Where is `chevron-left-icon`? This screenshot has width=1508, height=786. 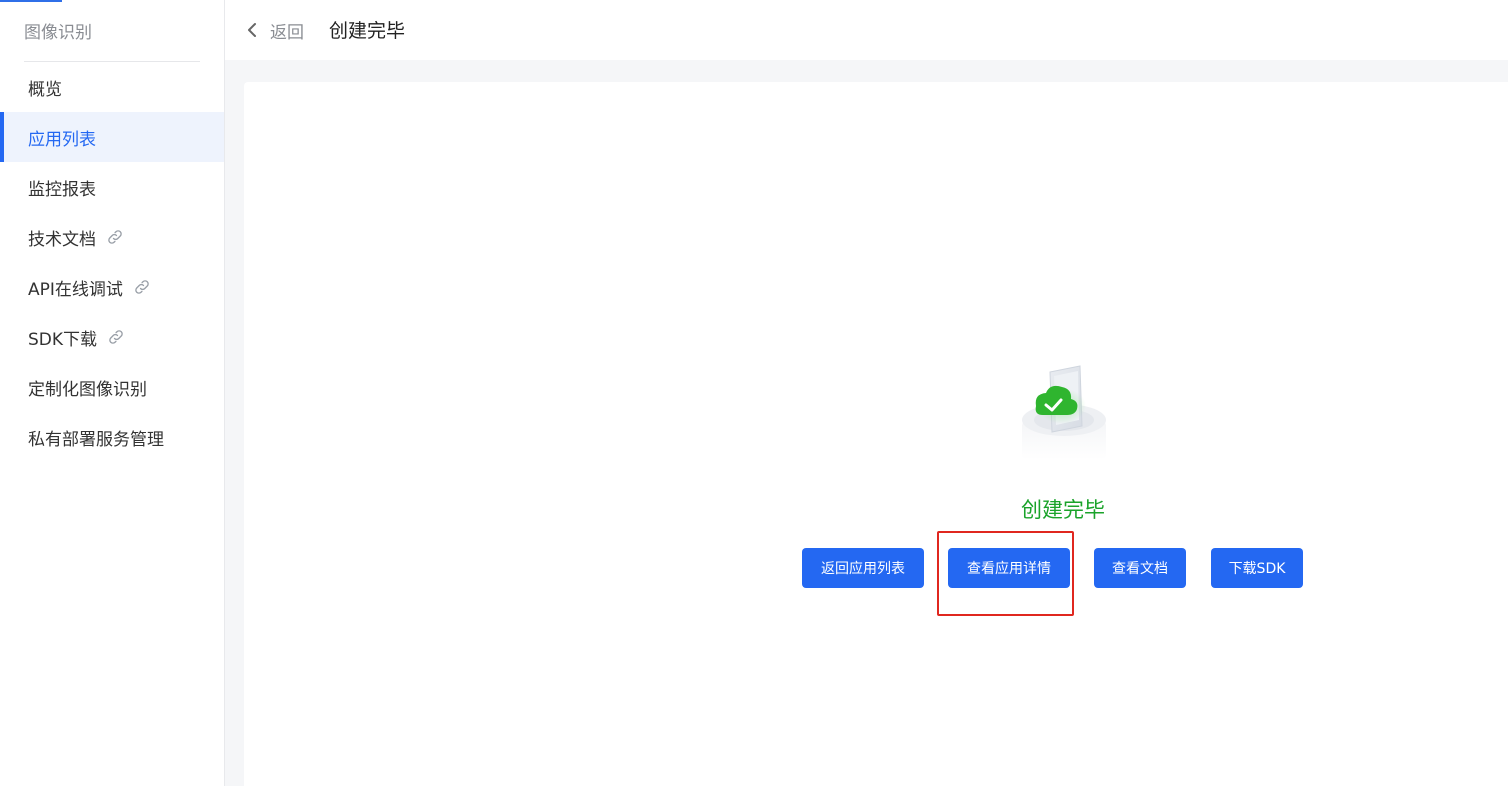
chevron-left-icon is located at coordinates (252, 30).